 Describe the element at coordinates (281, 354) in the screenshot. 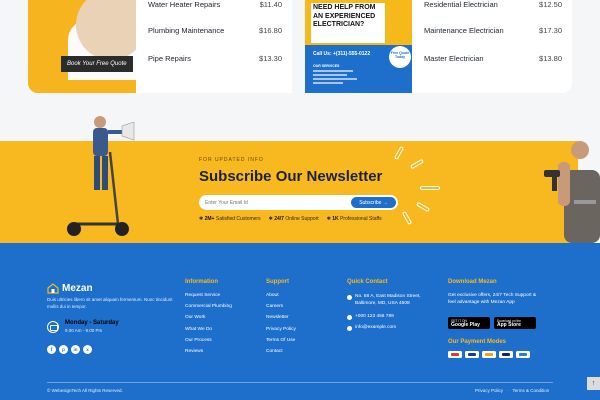

I see `footer-link: Contact` at that location.